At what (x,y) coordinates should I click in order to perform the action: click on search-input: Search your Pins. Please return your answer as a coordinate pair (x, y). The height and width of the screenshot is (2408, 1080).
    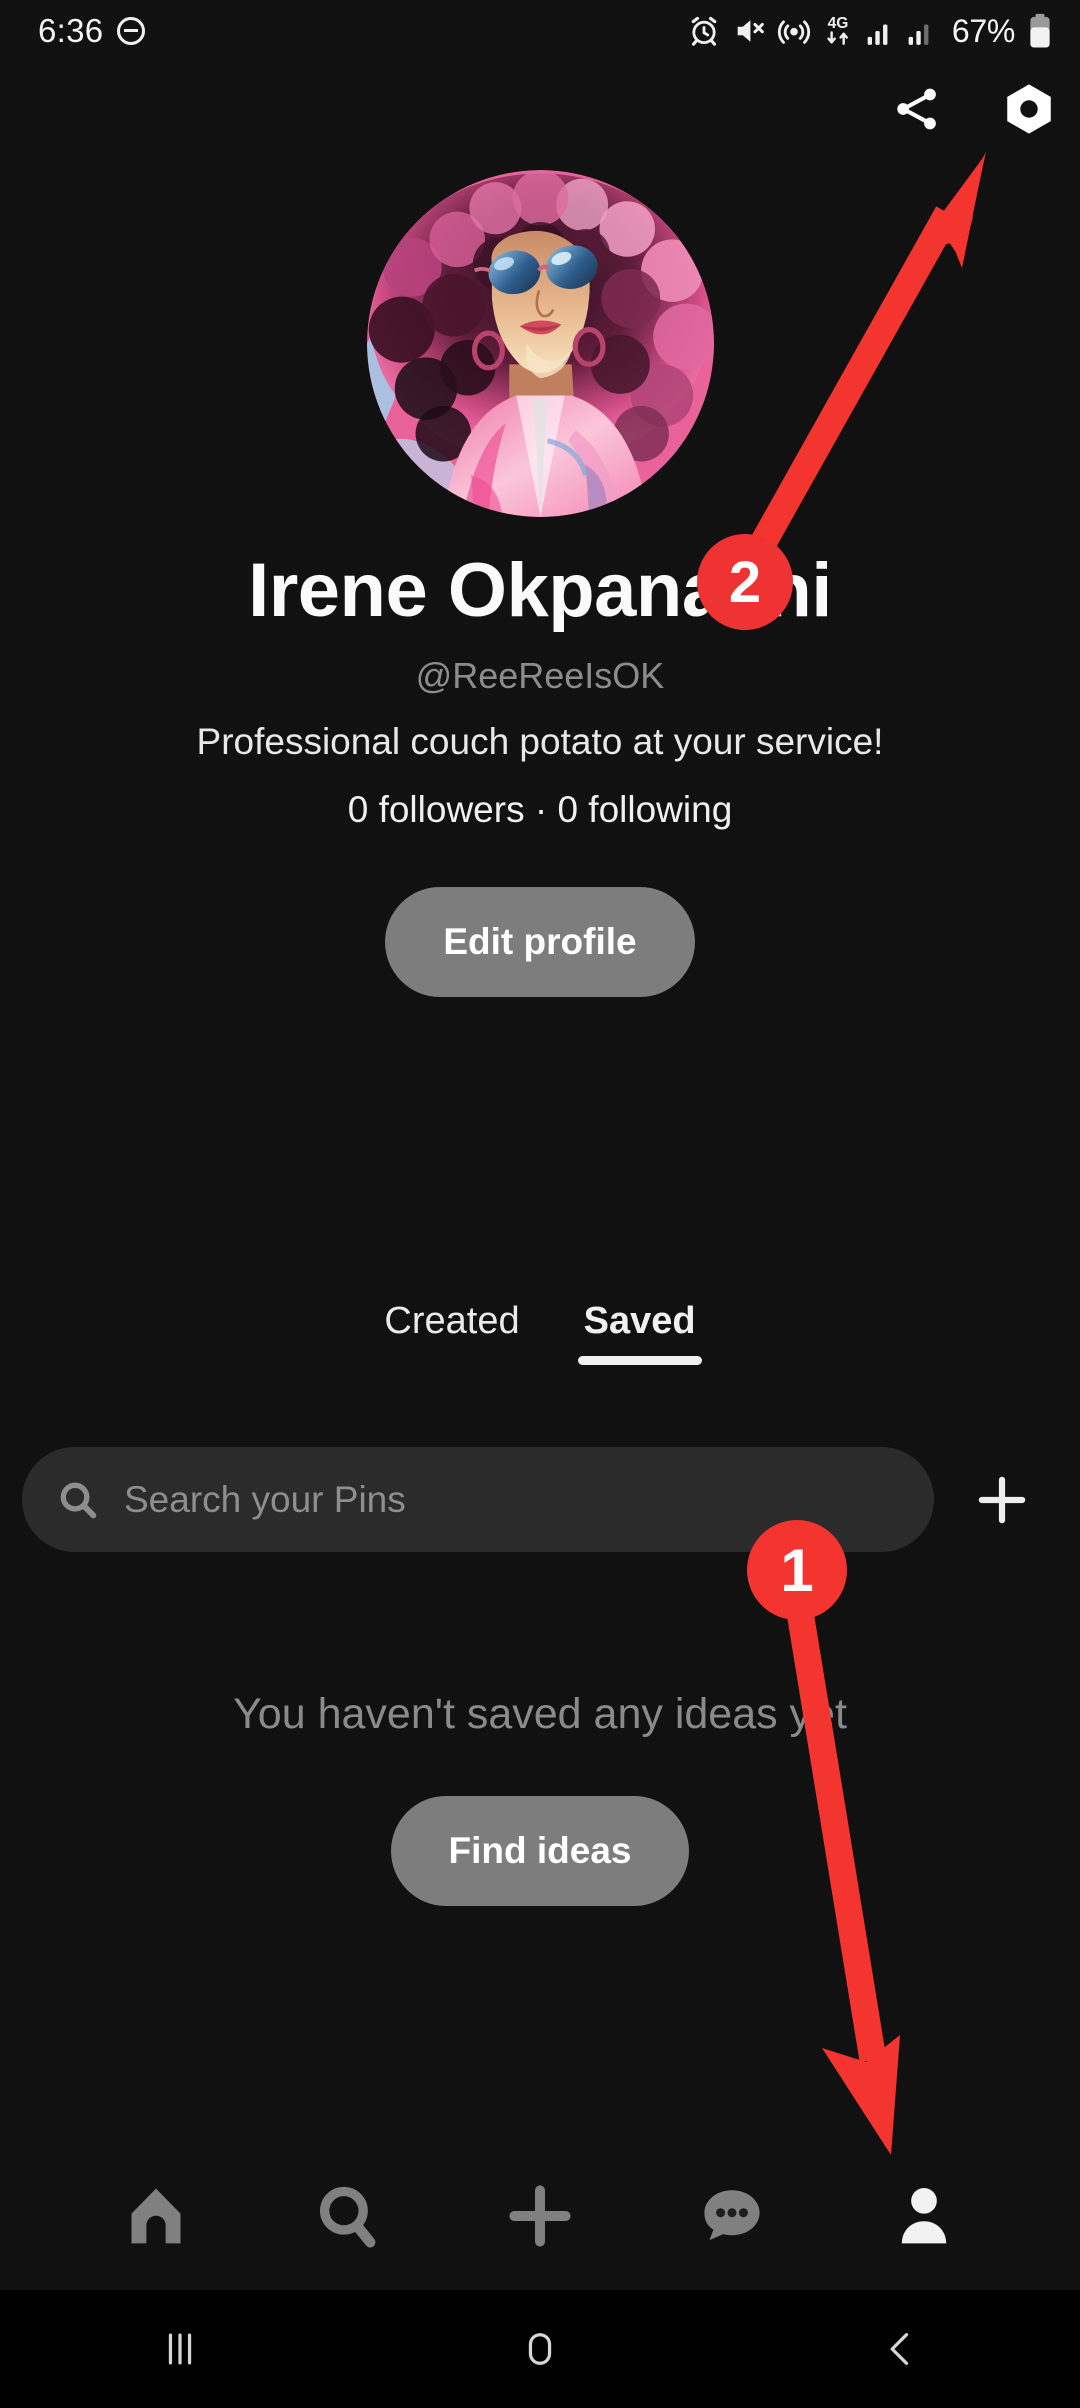
    Looking at the image, I should click on (478, 1499).